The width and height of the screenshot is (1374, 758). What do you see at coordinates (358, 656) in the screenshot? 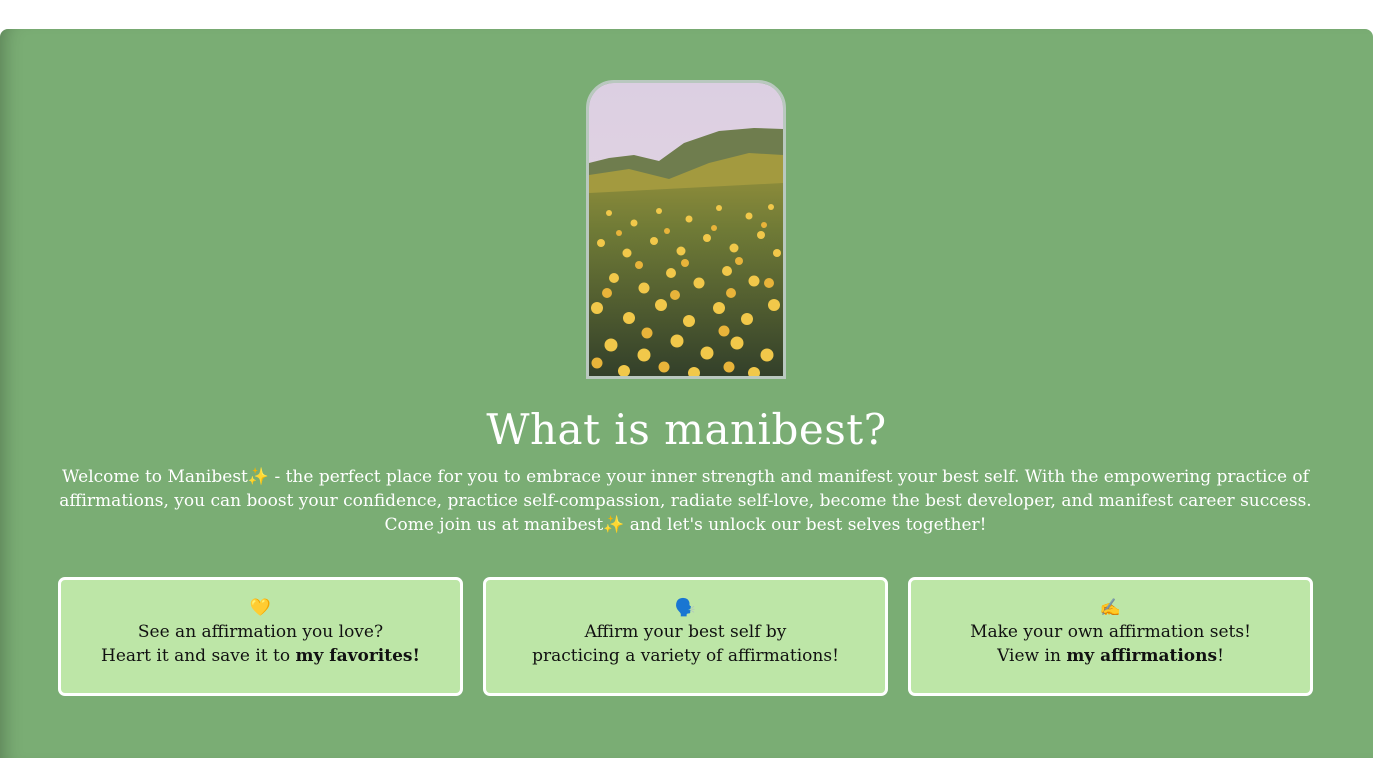
I see `favorites-link: my favorites!` at bounding box center [358, 656].